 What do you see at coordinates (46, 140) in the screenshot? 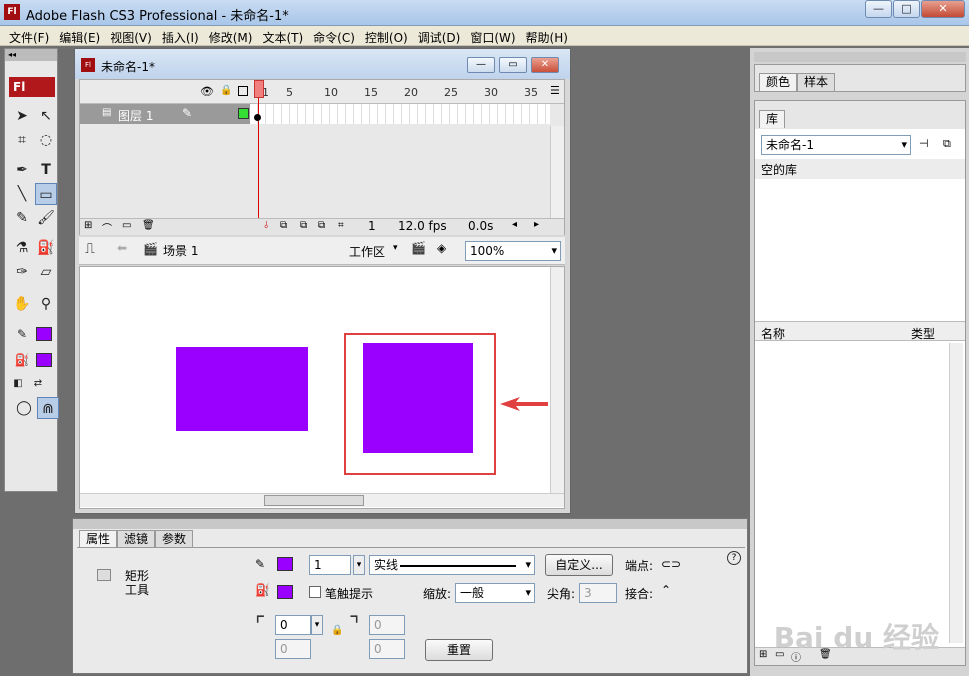
I see `lasso-tool-icon: ◌` at bounding box center [46, 140].